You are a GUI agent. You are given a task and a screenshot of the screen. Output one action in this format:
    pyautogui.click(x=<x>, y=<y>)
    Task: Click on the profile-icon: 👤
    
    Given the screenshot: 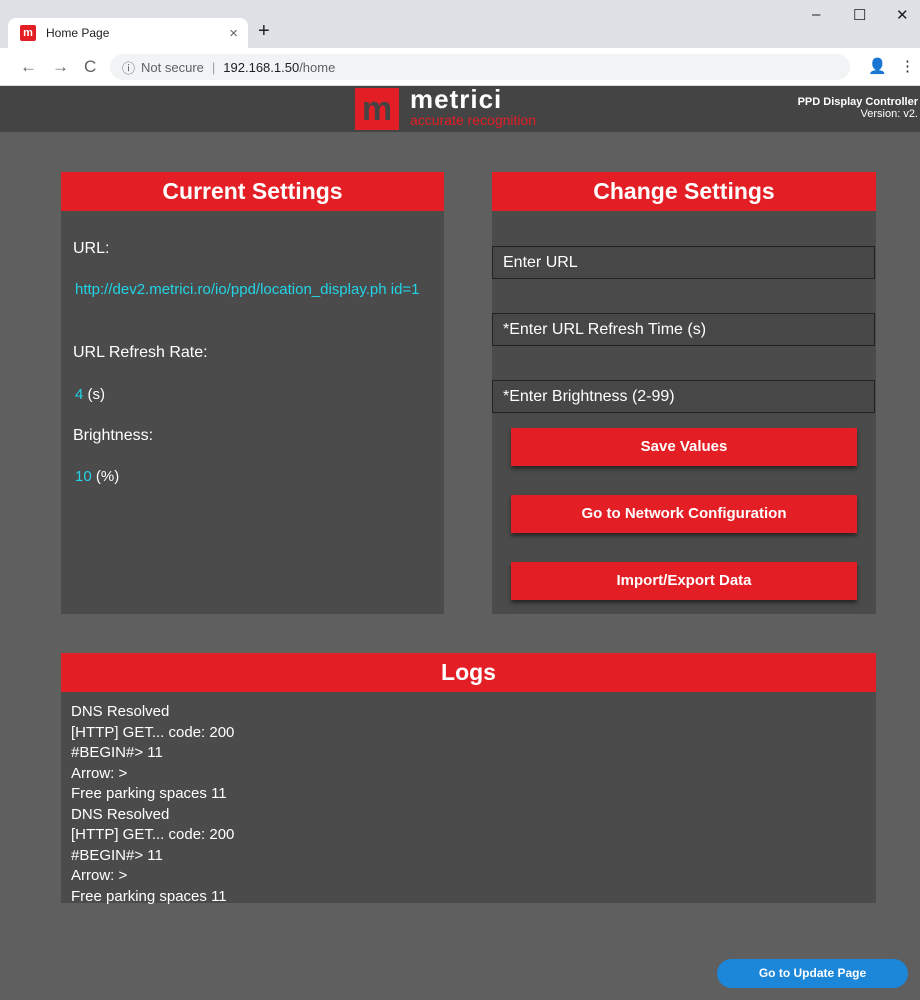 What is the action you would take?
    pyautogui.click(x=877, y=66)
    